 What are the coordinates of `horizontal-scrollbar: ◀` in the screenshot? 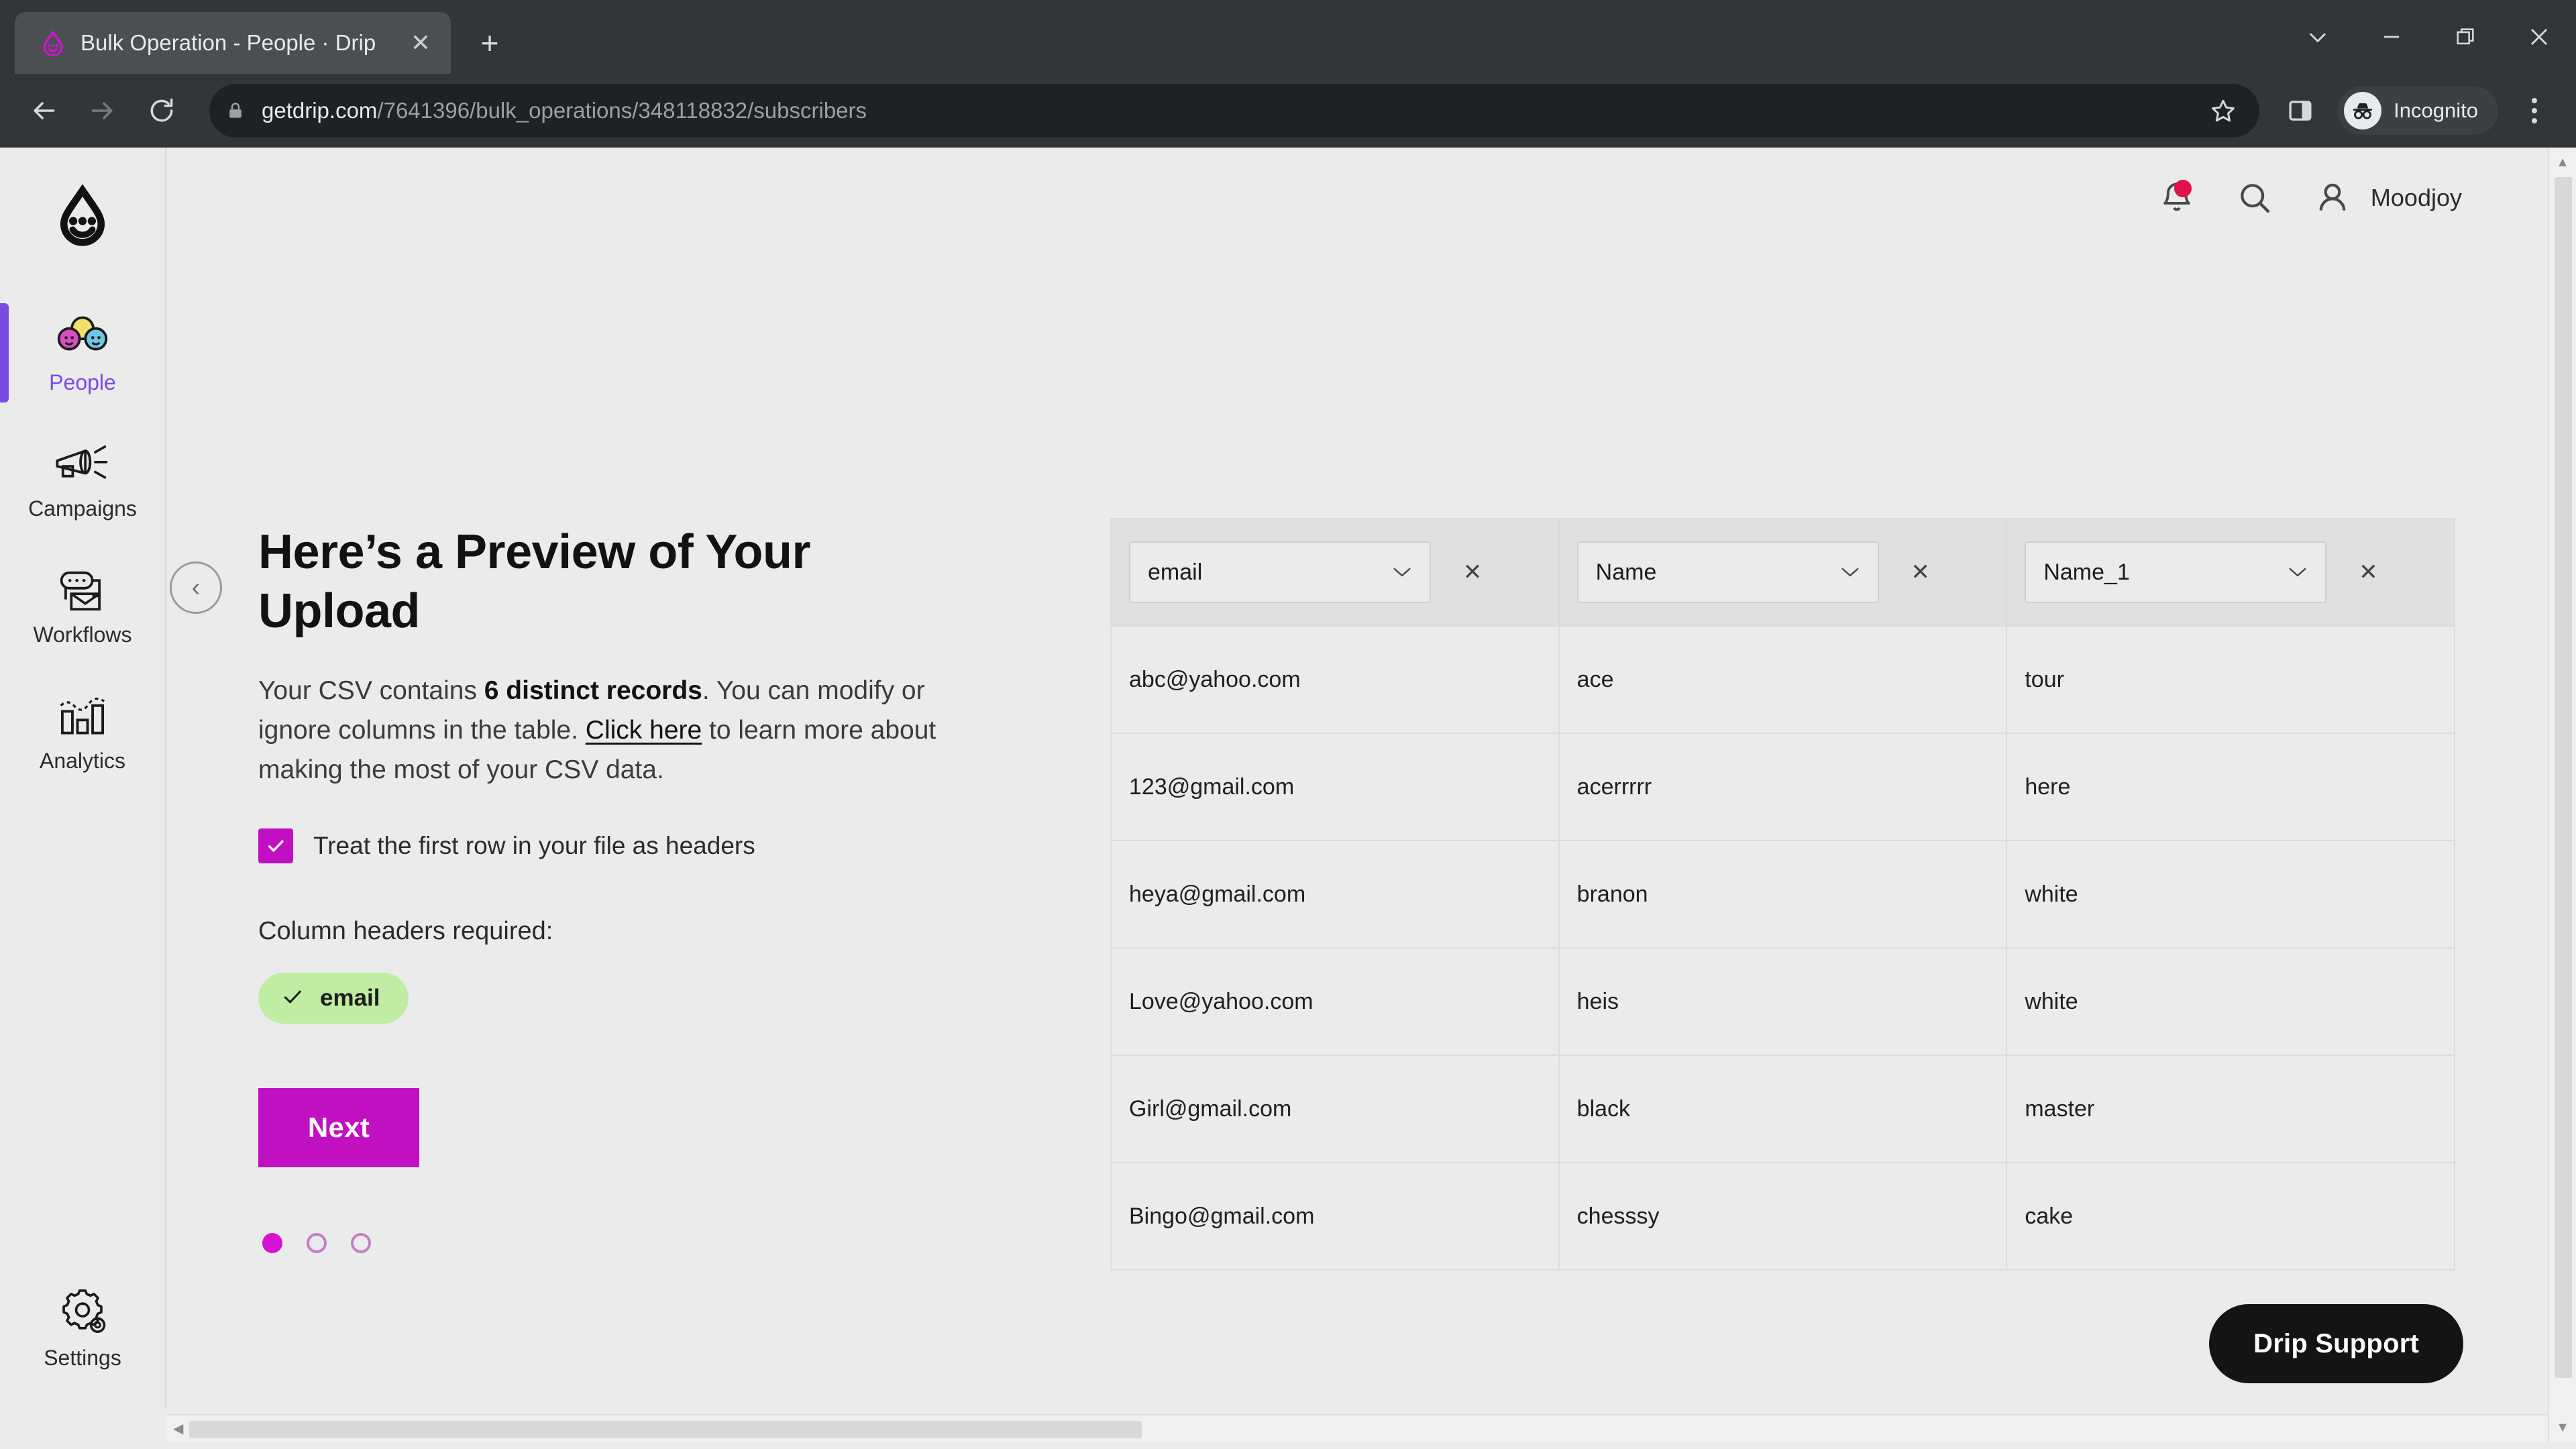 It's located at (1357, 1428).